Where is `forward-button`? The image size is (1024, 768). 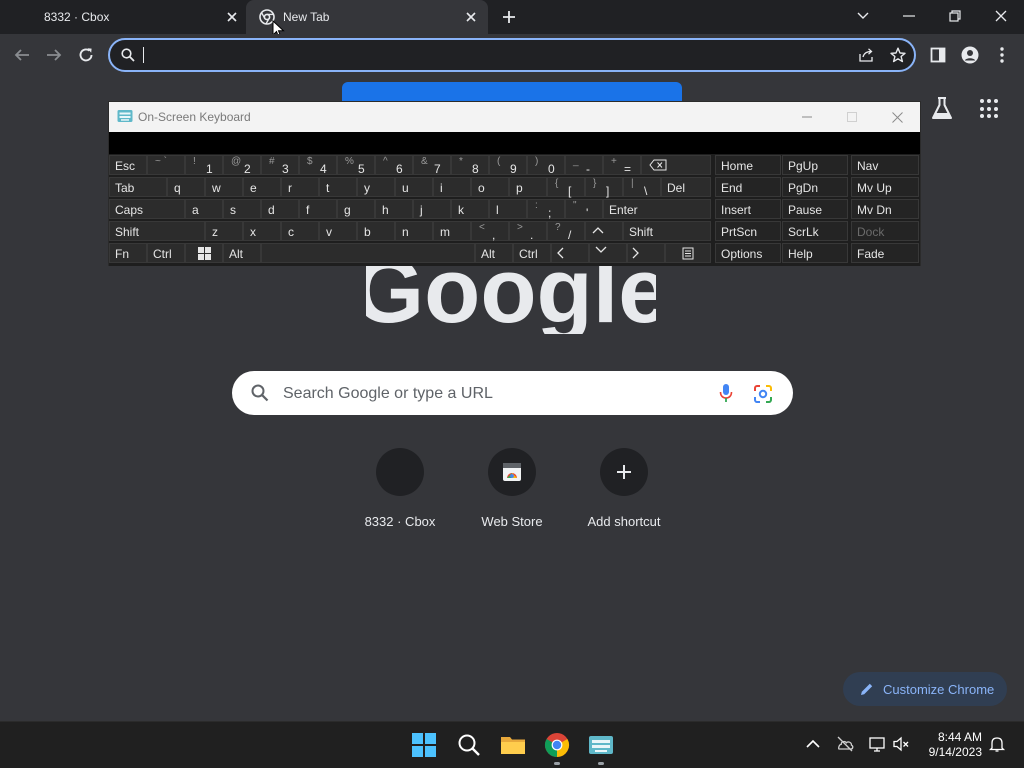
forward-button is located at coordinates (54, 55).